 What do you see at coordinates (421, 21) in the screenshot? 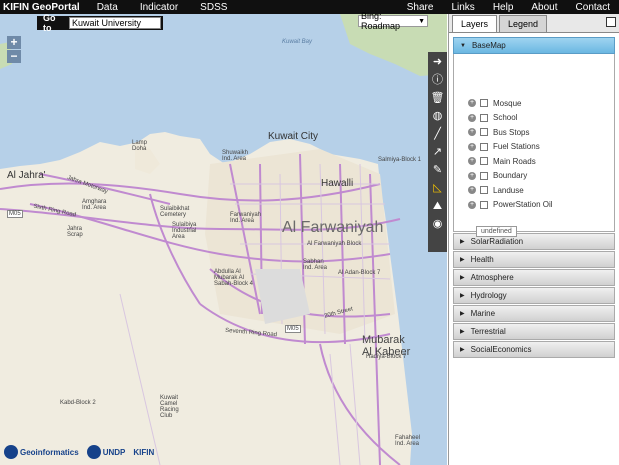
I see `dropdown-arrow-icon: ▼` at bounding box center [421, 21].